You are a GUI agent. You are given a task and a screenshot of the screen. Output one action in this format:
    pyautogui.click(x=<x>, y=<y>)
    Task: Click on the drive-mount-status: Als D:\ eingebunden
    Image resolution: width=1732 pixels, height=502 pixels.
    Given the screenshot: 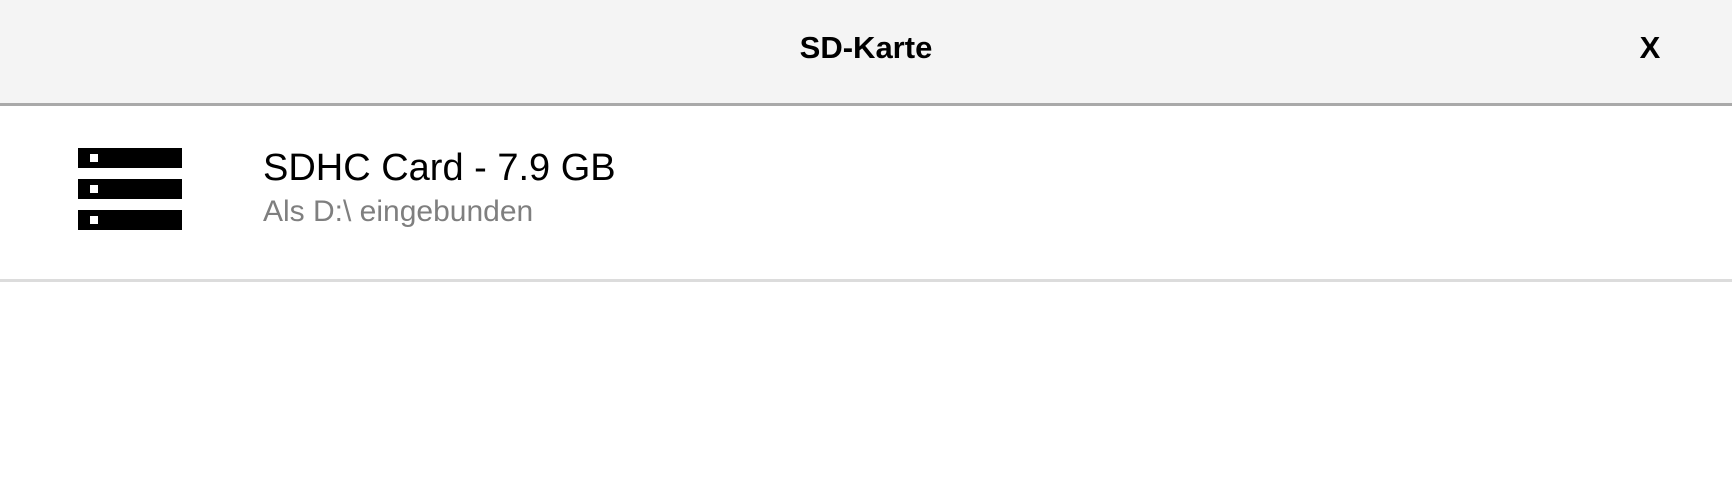 What is the action you would take?
    pyautogui.click(x=398, y=211)
    